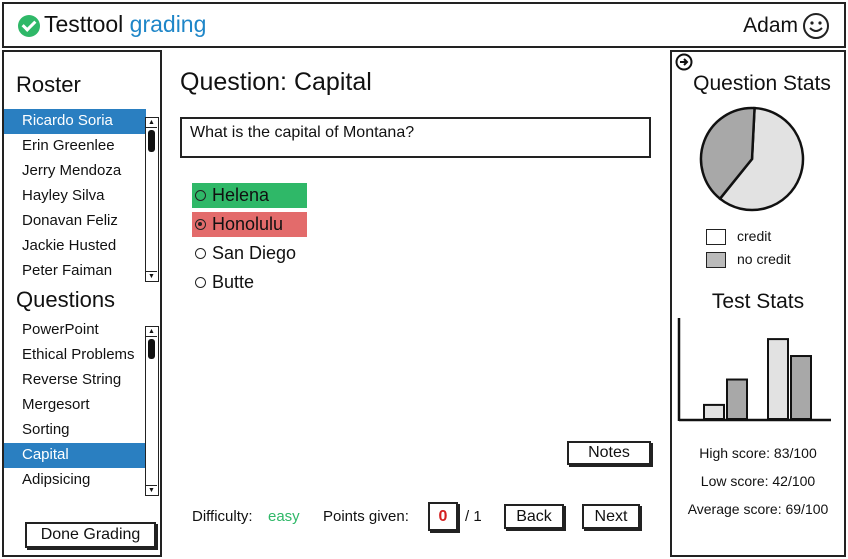 This screenshot has height=559, width=848. I want to click on test-stats-title: Test Stats, so click(758, 301).